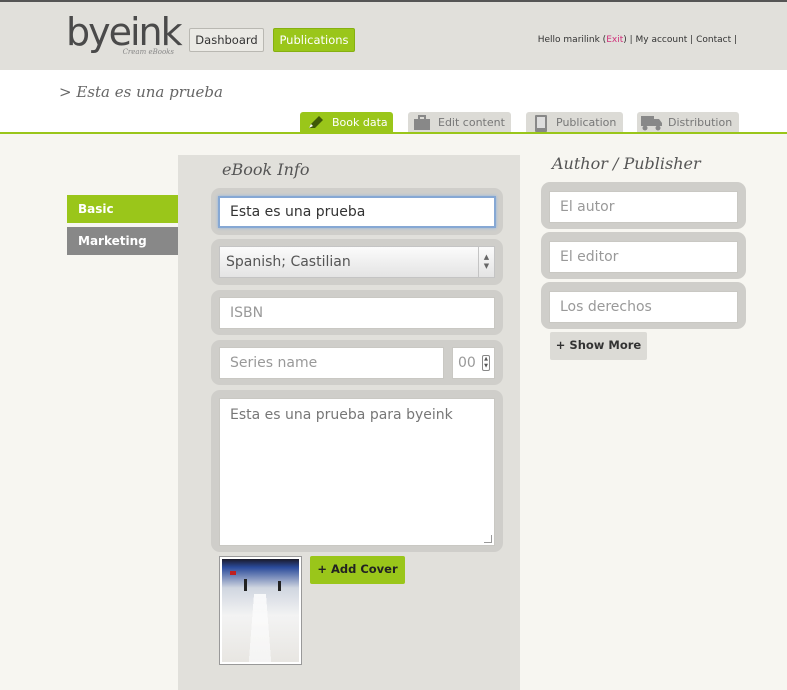 This screenshot has height=690, width=787. What do you see at coordinates (626, 163) in the screenshot?
I see `author-publisher-title: Author / Publisher` at bounding box center [626, 163].